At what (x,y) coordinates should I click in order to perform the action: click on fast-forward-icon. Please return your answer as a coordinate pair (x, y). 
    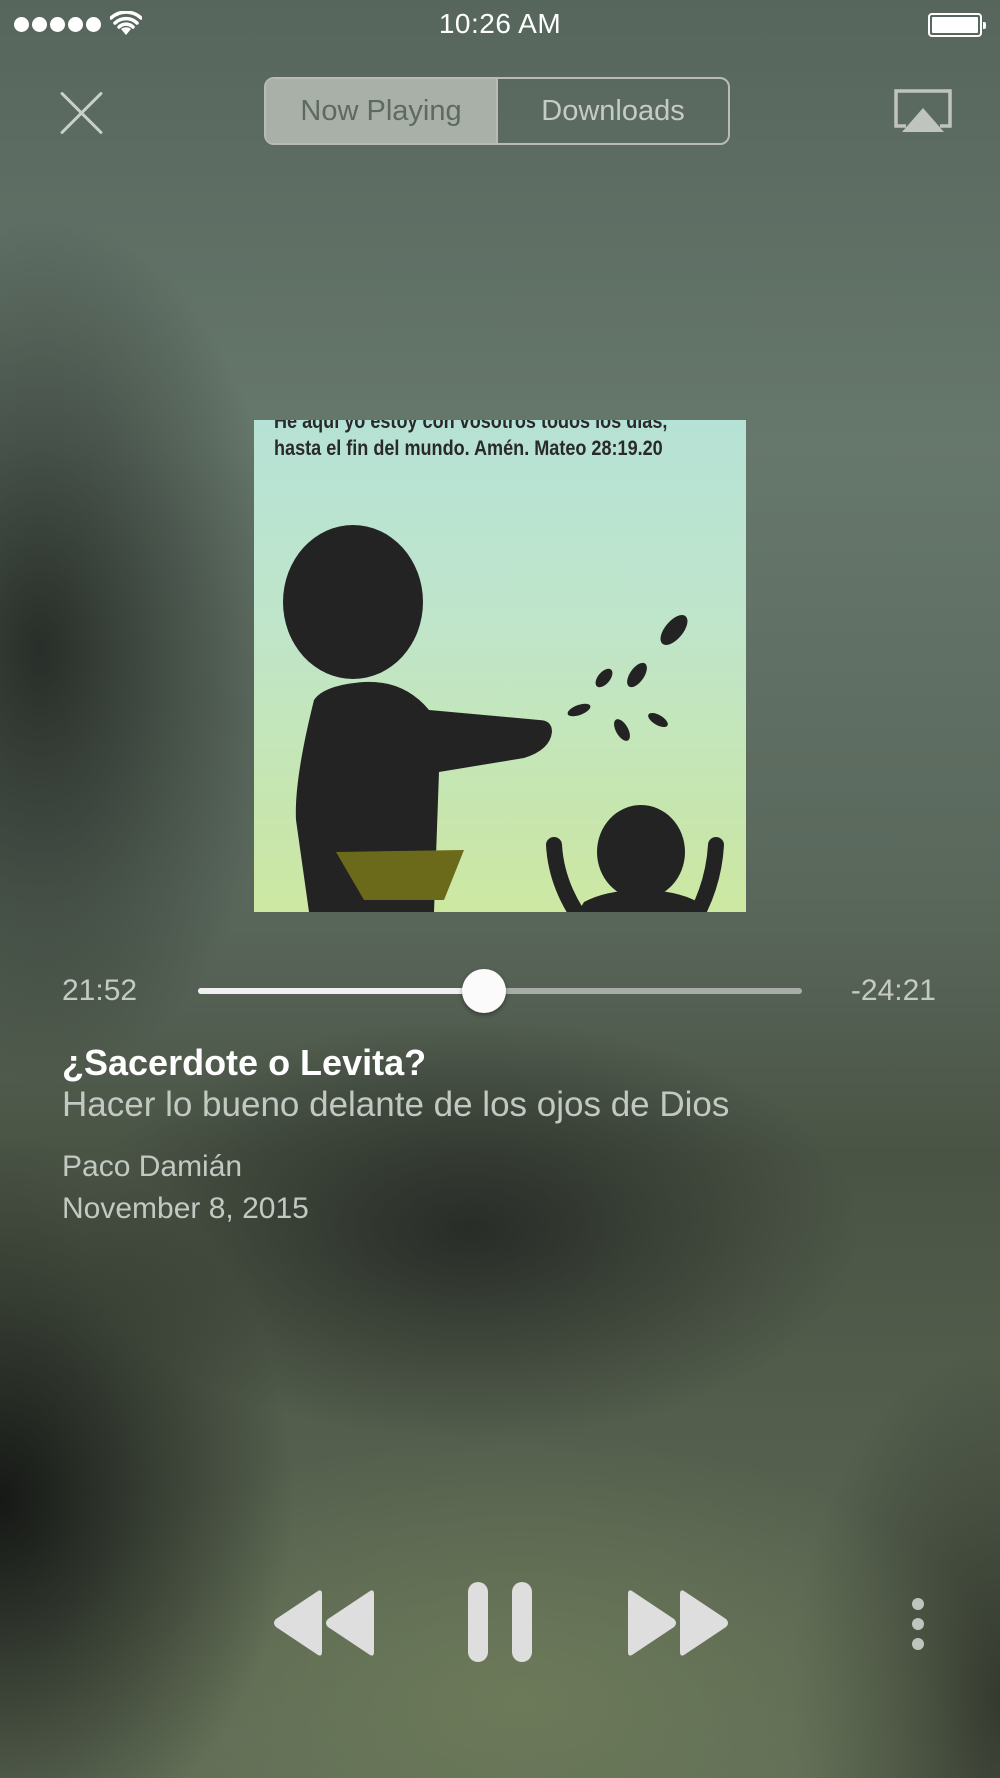
    Looking at the image, I should click on (679, 1623).